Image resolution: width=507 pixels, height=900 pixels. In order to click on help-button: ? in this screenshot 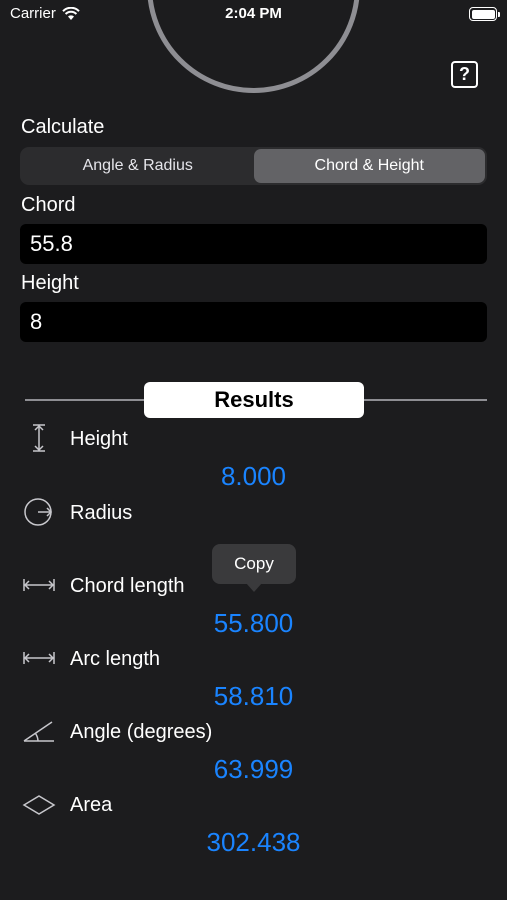, I will do `click(464, 74)`.